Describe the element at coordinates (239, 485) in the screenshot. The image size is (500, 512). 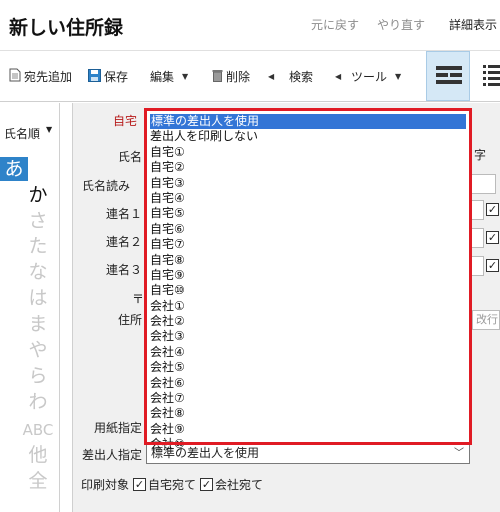
I see `print-company-label: 会社宛て` at that location.